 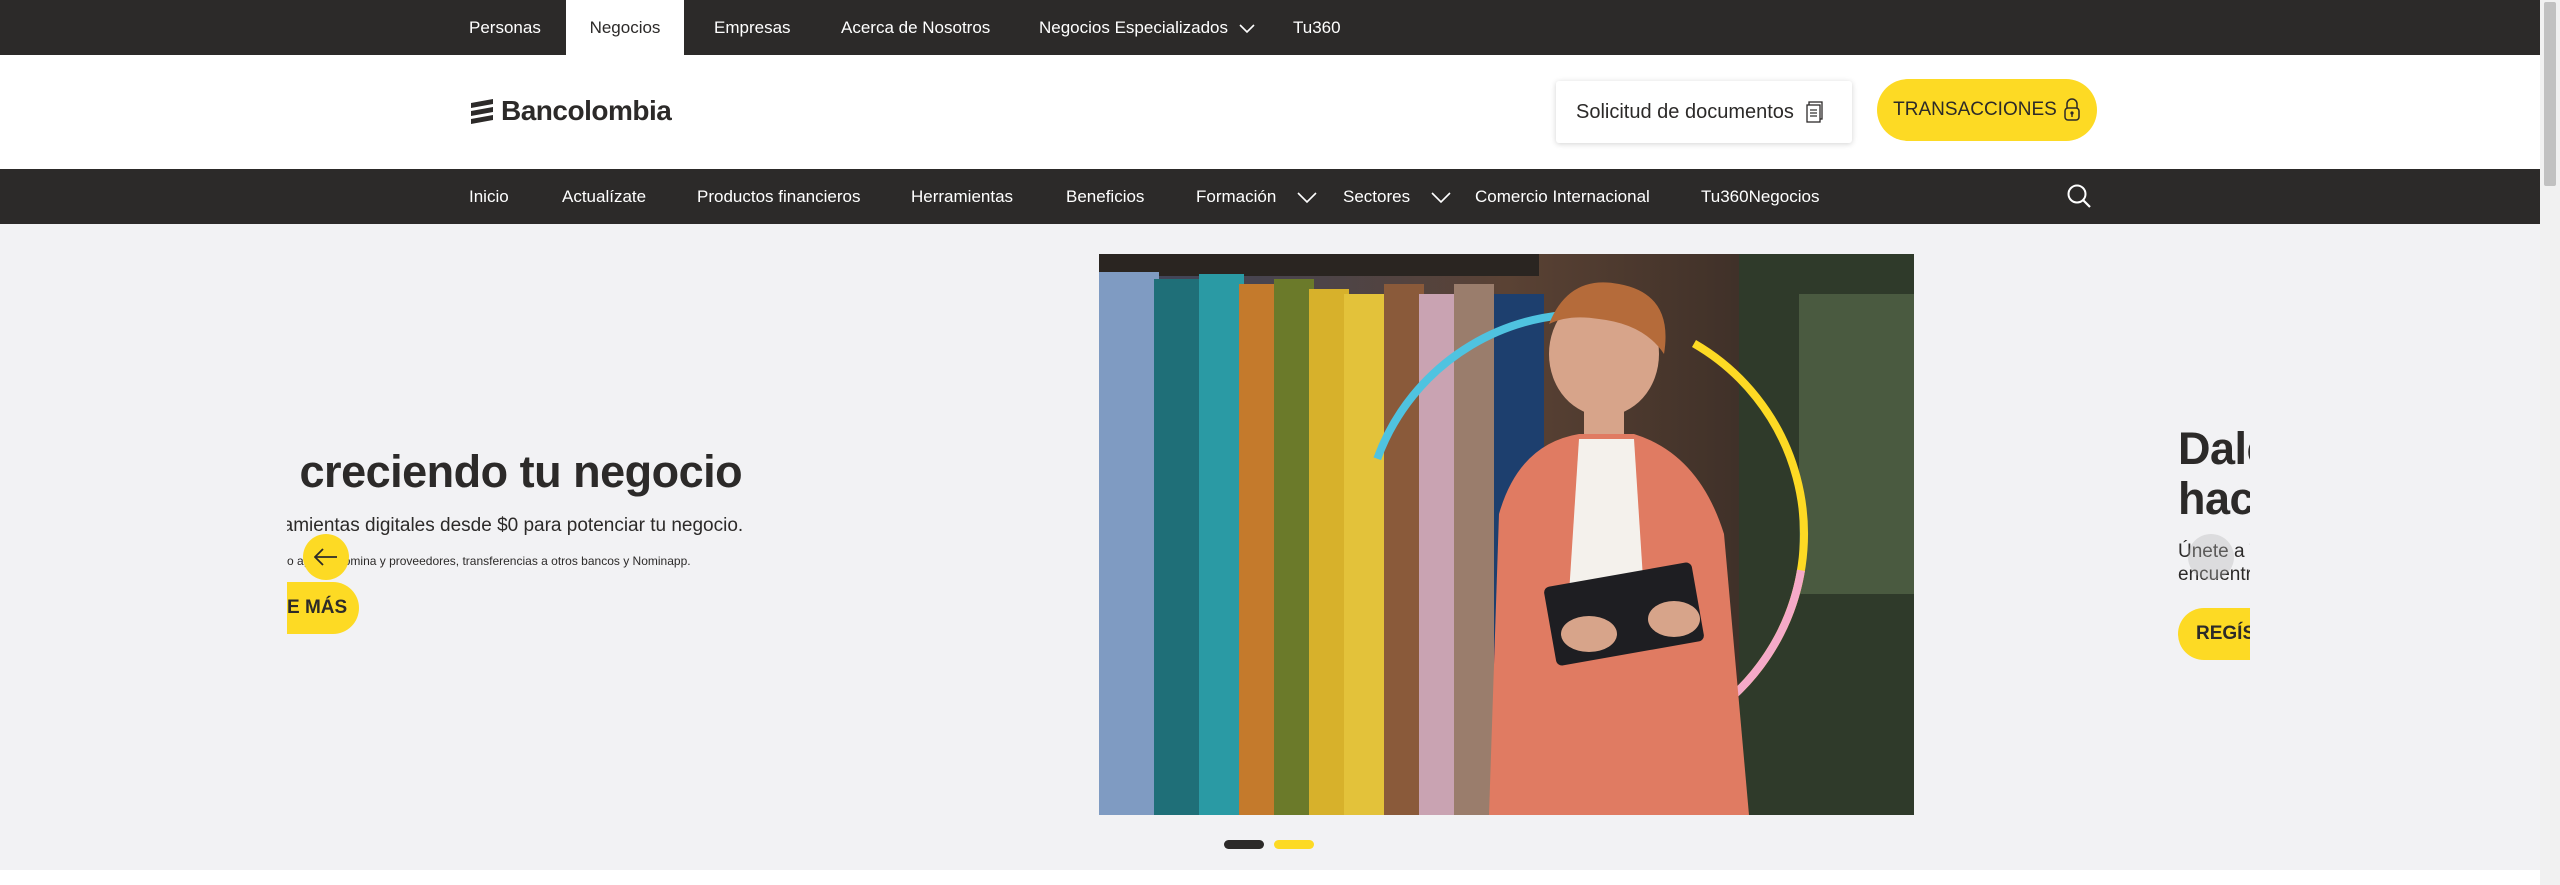 What do you see at coordinates (2079, 198) in the screenshot?
I see `search-icon` at bounding box center [2079, 198].